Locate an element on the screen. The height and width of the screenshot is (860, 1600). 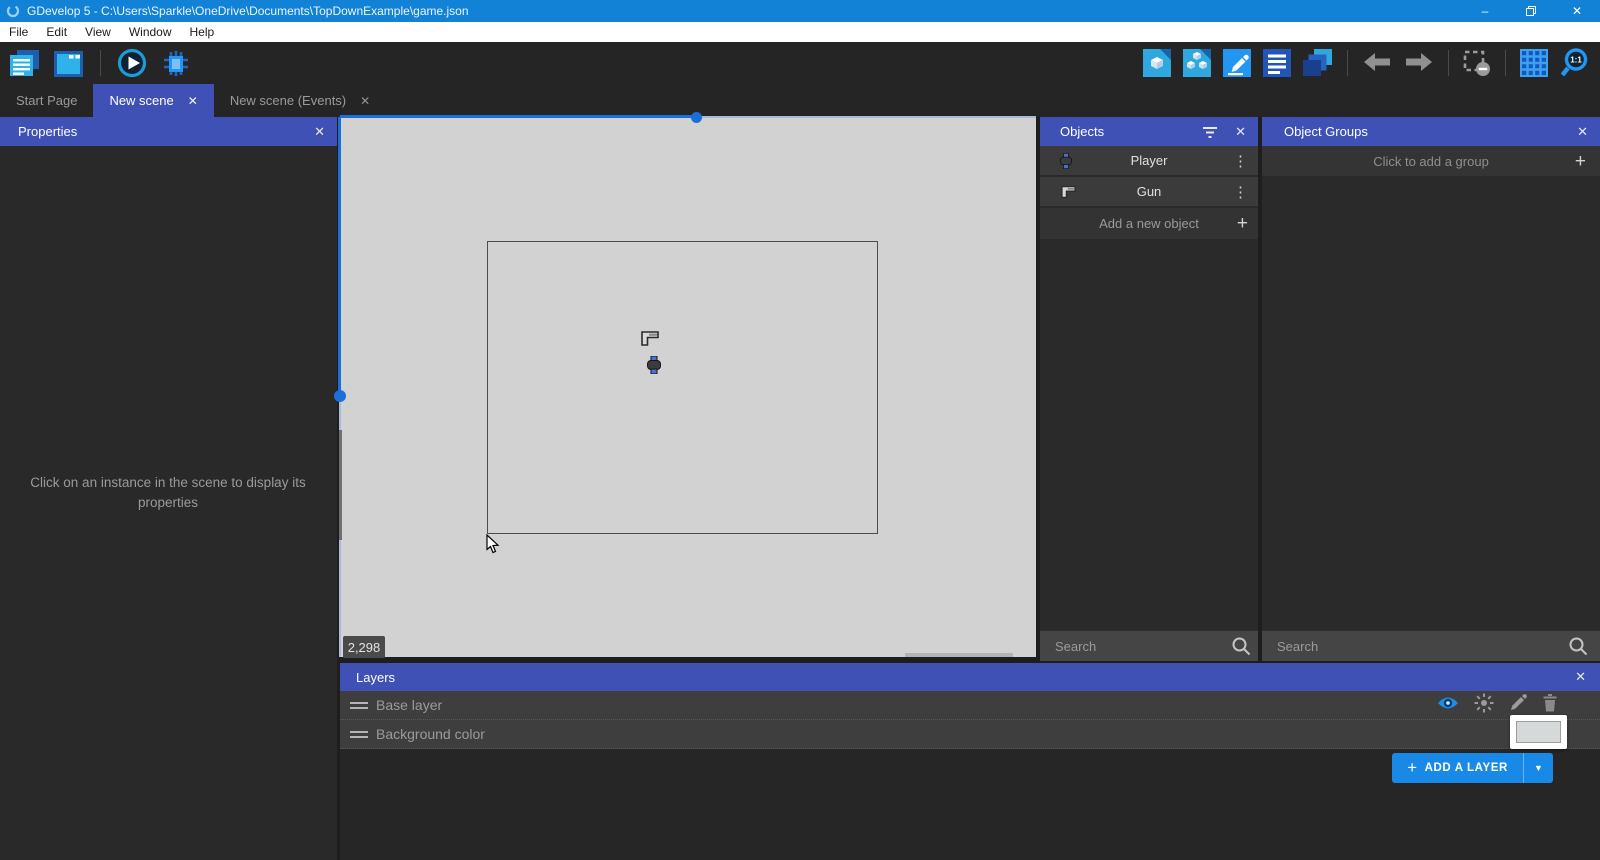
objects-panel-header: Objects ✕ is located at coordinates (1149, 131).